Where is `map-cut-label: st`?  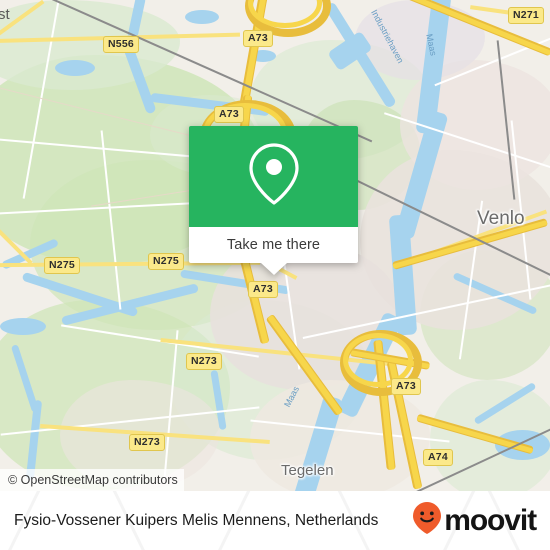
map-cut-label: st is located at coordinates (5, 14).